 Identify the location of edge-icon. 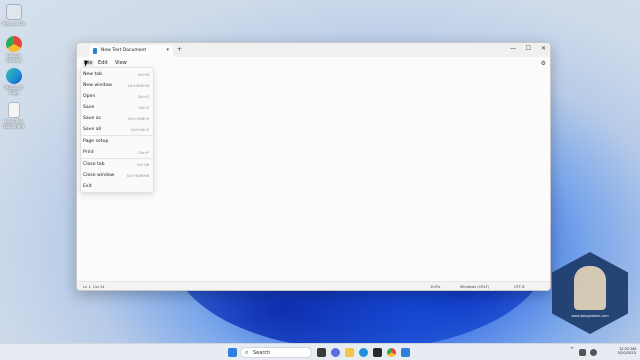
(14, 76).